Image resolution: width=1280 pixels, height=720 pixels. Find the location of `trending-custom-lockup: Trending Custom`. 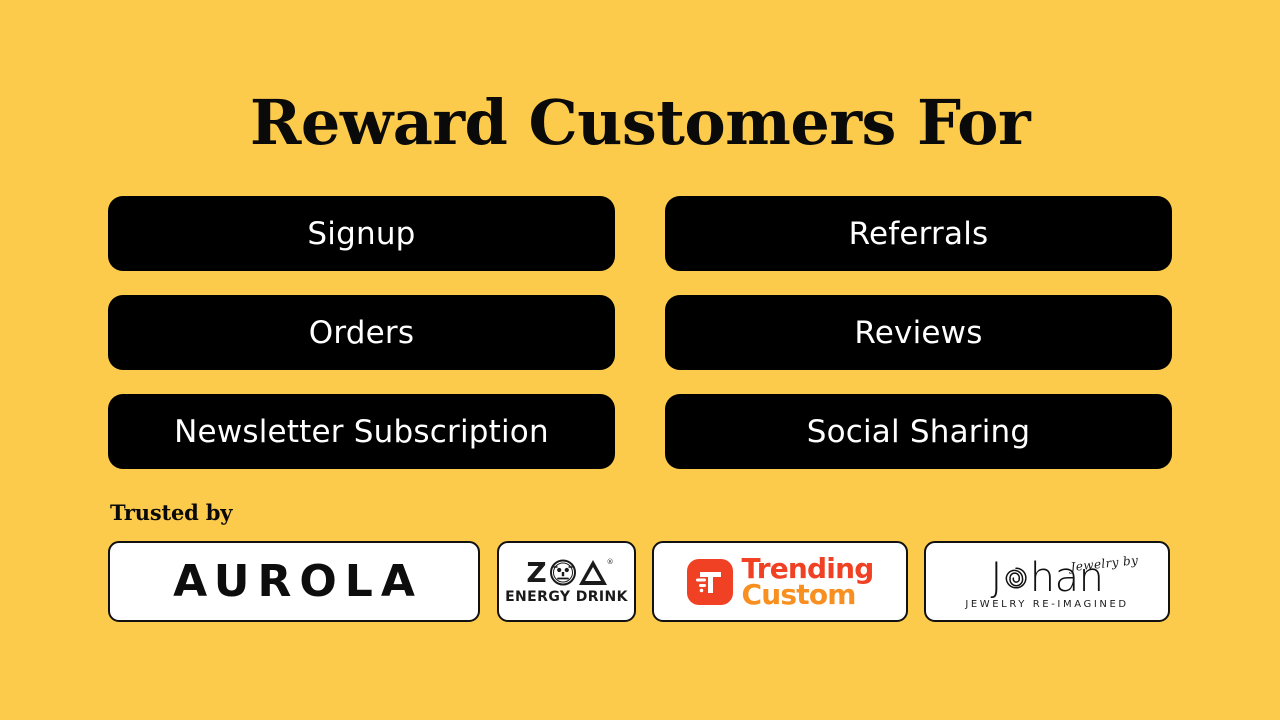

trending-custom-lockup: Trending Custom is located at coordinates (780, 582).